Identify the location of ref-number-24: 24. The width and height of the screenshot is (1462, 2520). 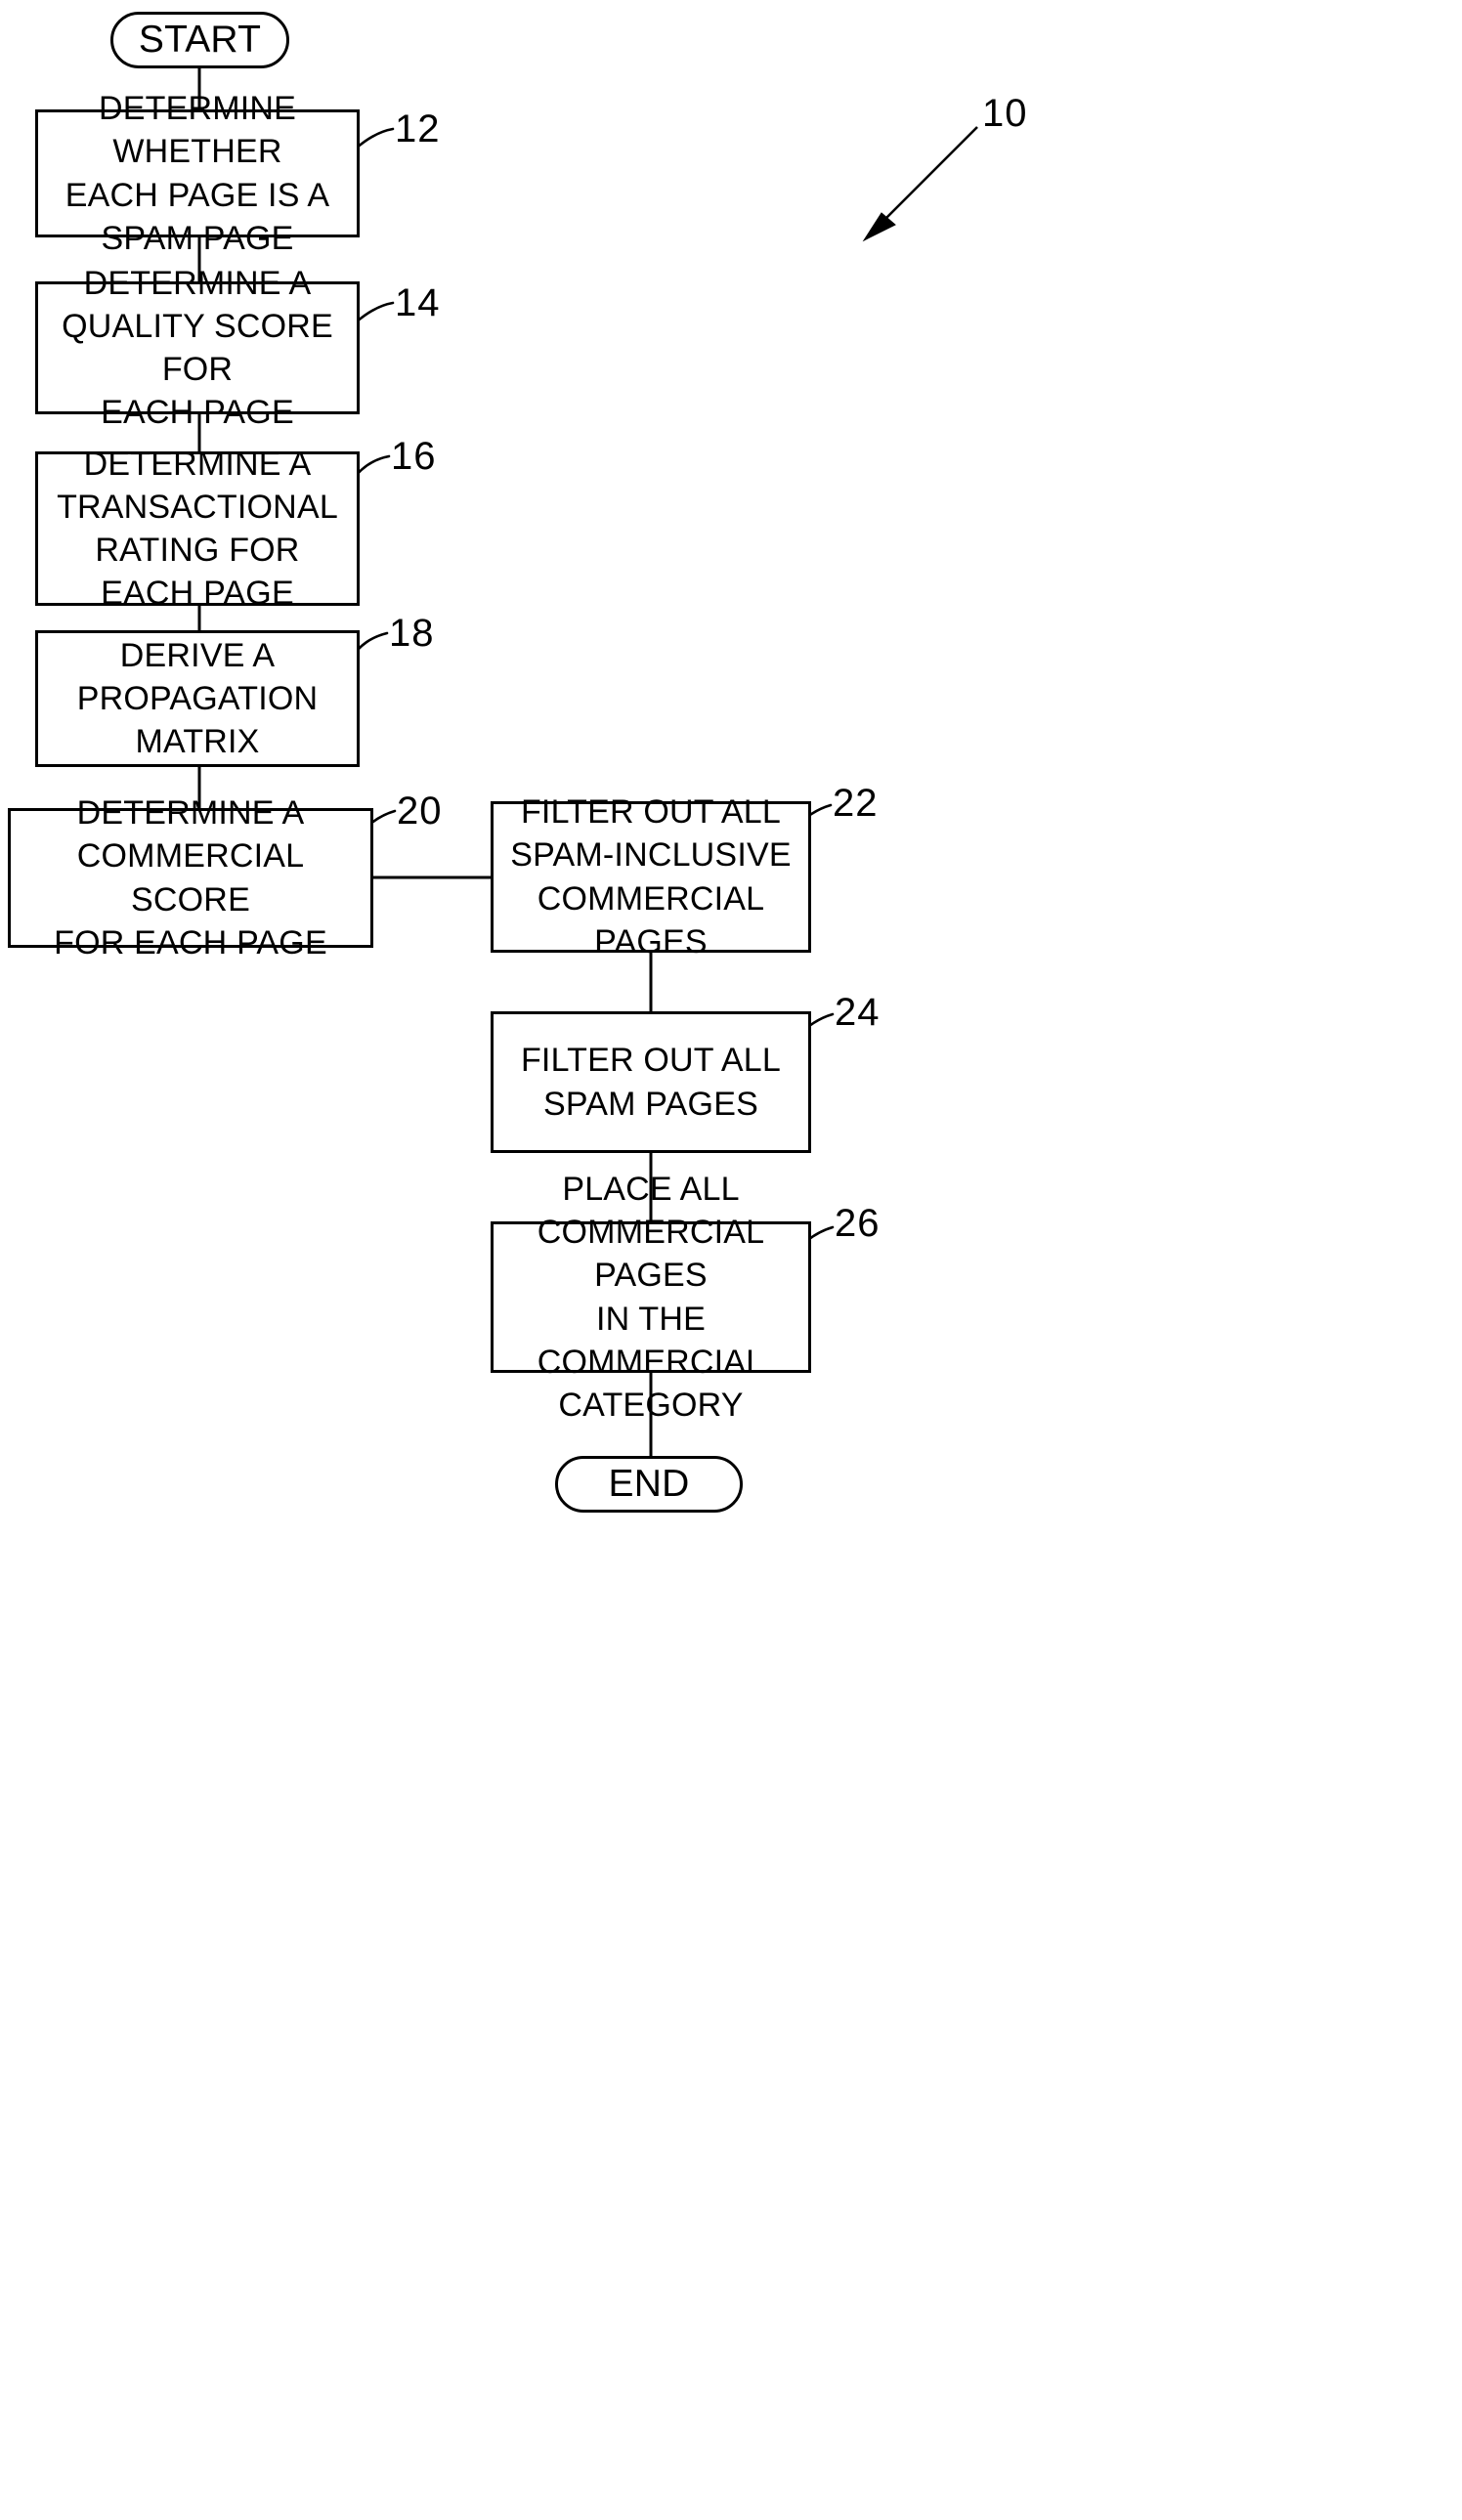
(858, 1012).